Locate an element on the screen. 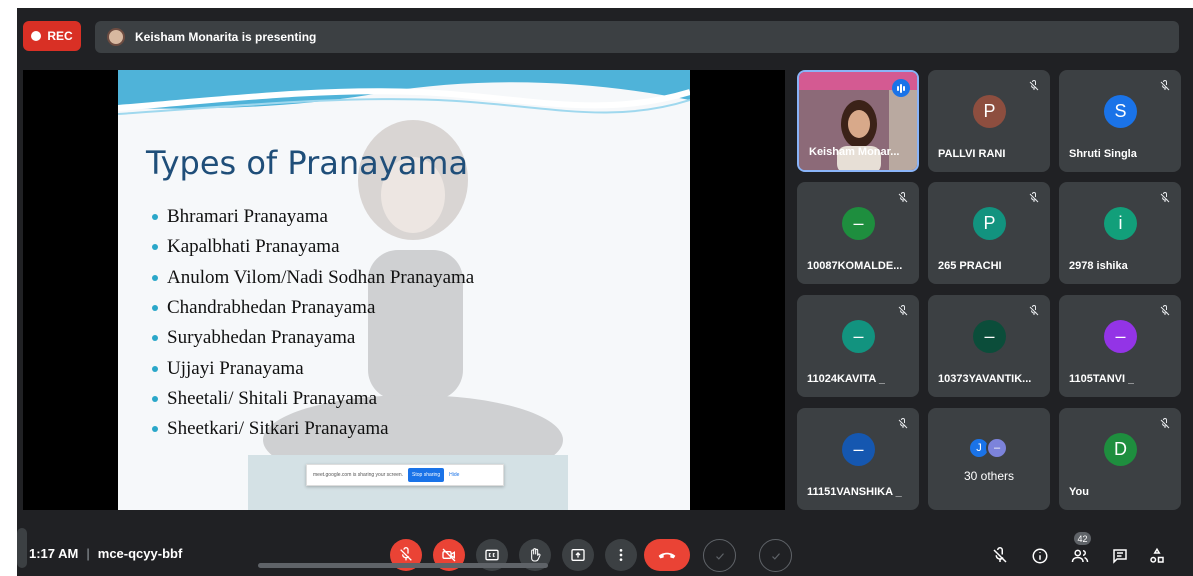  slide-bullet: Suryabhedan Pranayama is located at coordinates (313, 338).